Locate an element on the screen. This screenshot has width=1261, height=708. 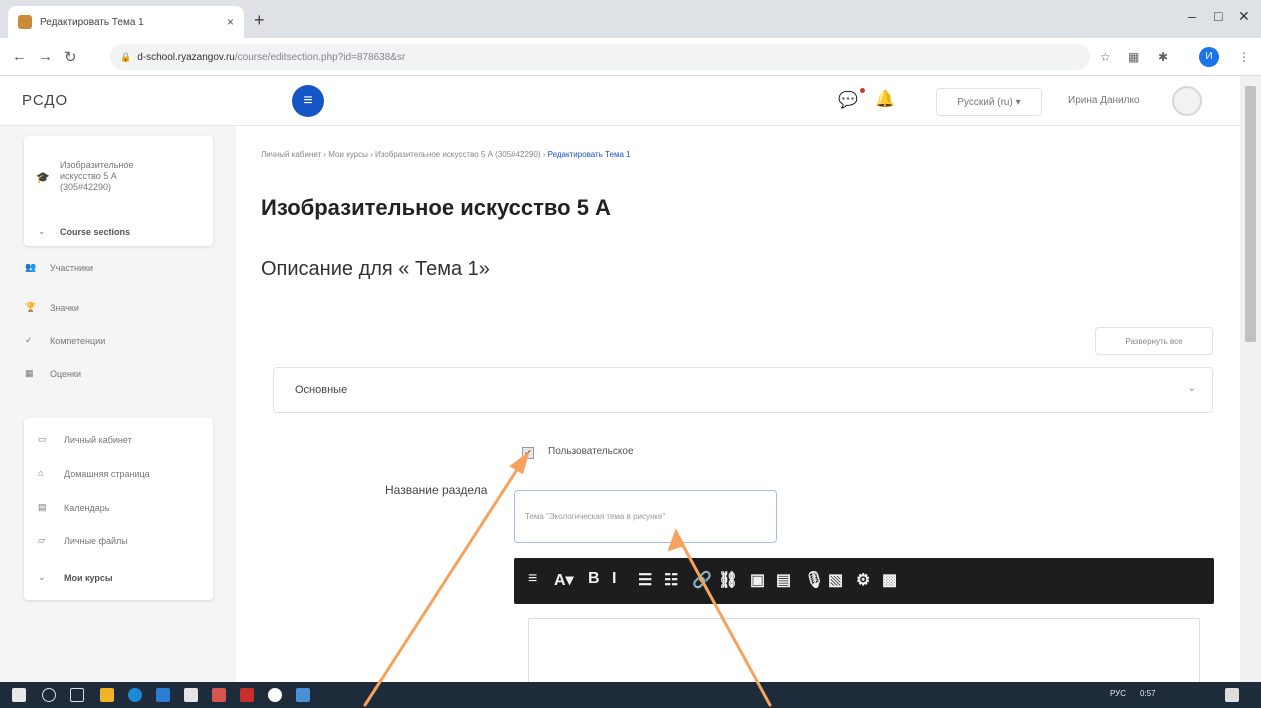
site-favicon-icon is located at coordinates (25, 22).